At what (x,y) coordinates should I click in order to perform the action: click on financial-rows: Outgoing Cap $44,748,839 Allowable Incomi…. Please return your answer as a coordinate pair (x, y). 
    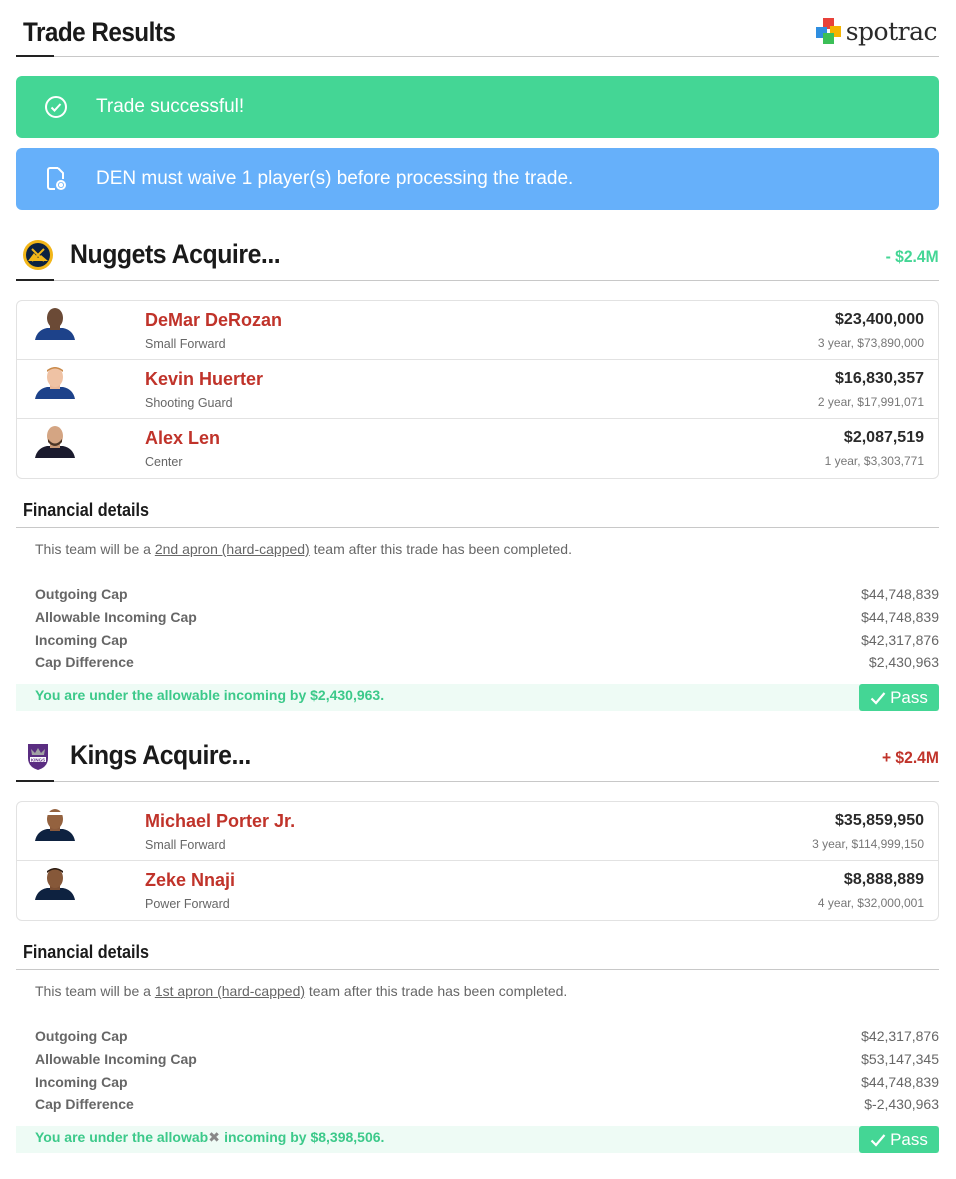
    Looking at the image, I should click on (487, 628).